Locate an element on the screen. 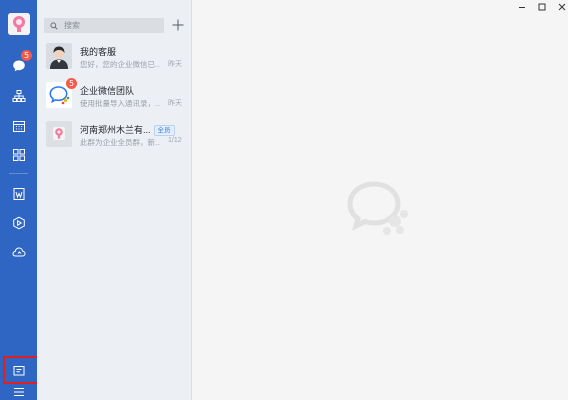 The width and height of the screenshot is (568, 400). chat-unread-badge: 5 is located at coordinates (71, 83).